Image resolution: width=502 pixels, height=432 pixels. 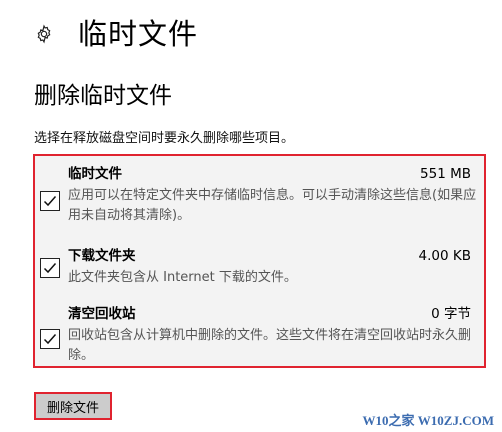 I want to click on watermark: W10之家 W10ZJ.COM, so click(x=428, y=420).